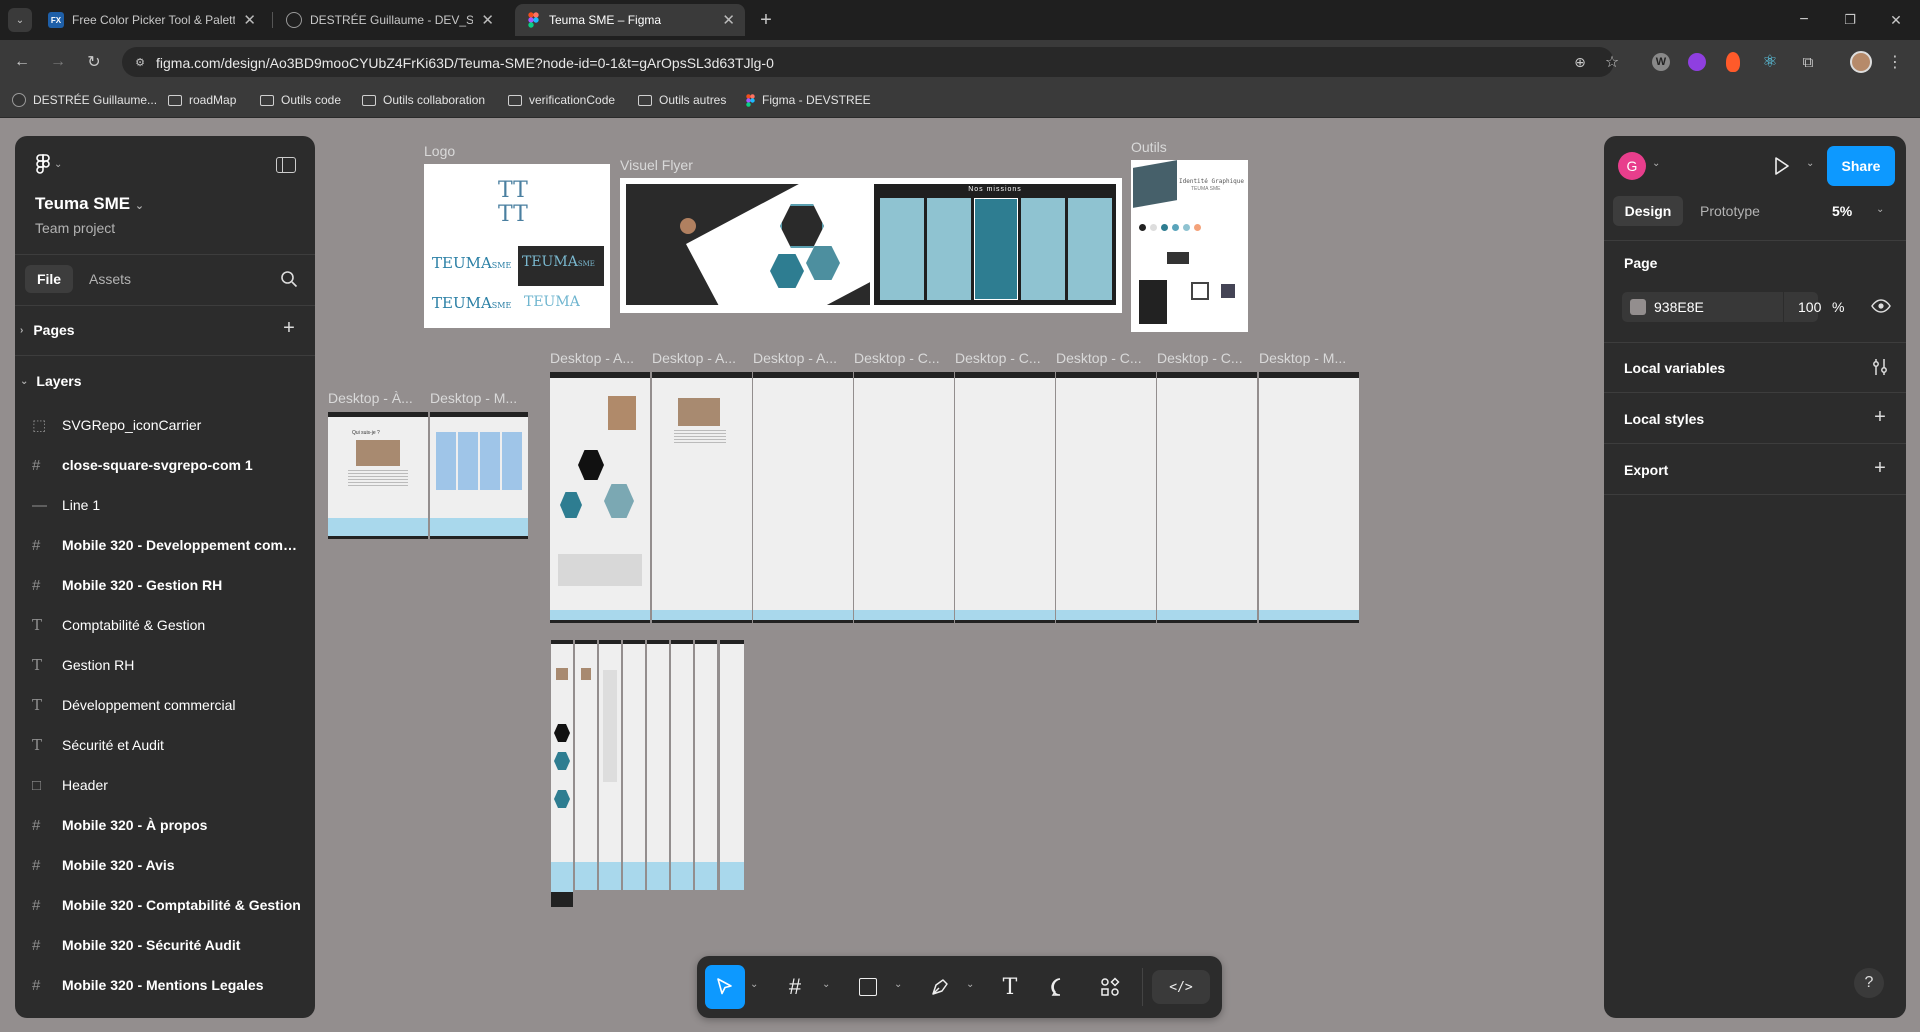 The height and width of the screenshot is (1032, 1920). Describe the element at coordinates (1880, 417) in the screenshot. I see `add-style-icon: +` at that location.